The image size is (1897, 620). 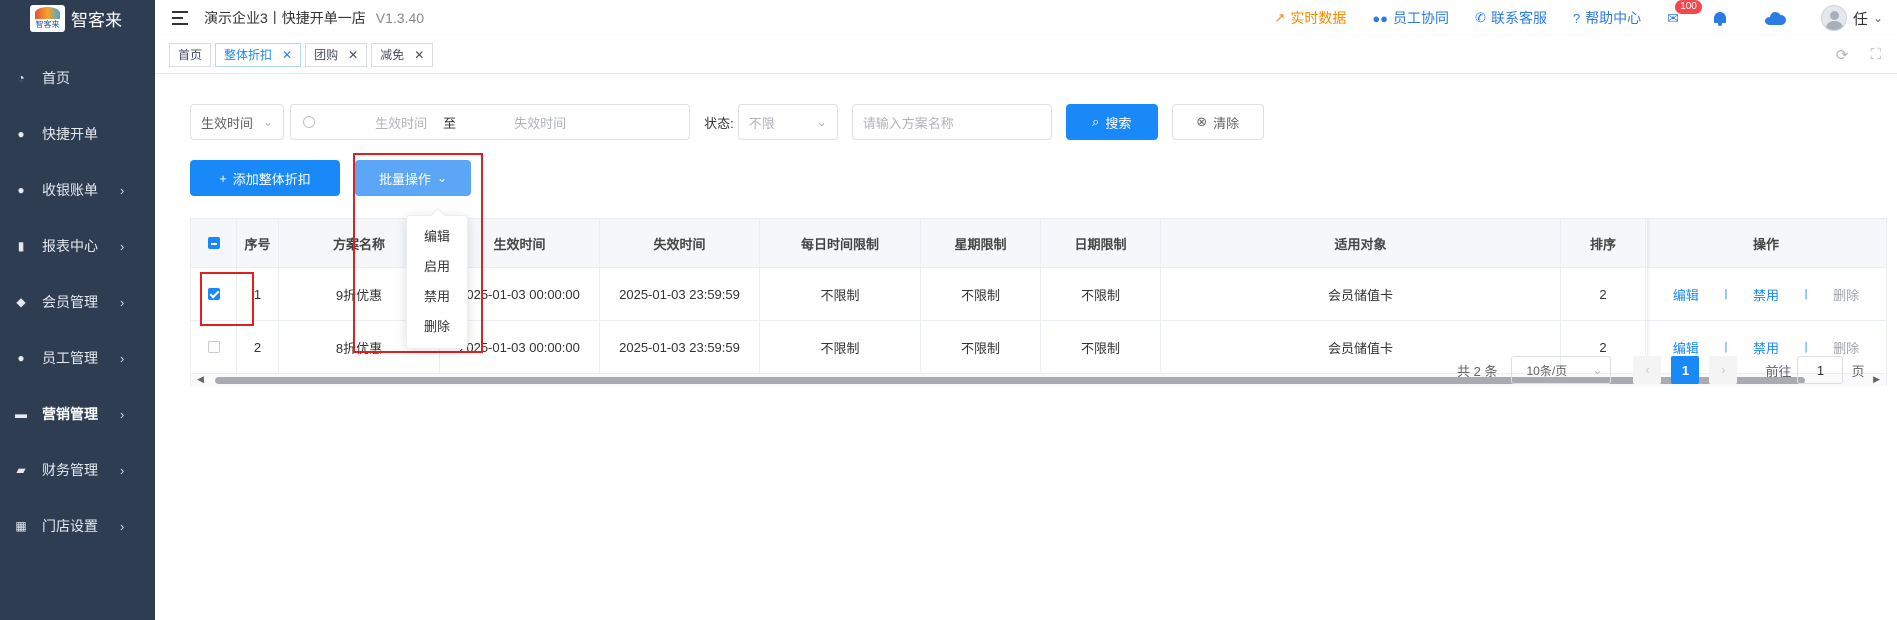 What do you see at coordinates (77, 78) in the screenshot?
I see `sidebar-item-home: ◔ 首页` at bounding box center [77, 78].